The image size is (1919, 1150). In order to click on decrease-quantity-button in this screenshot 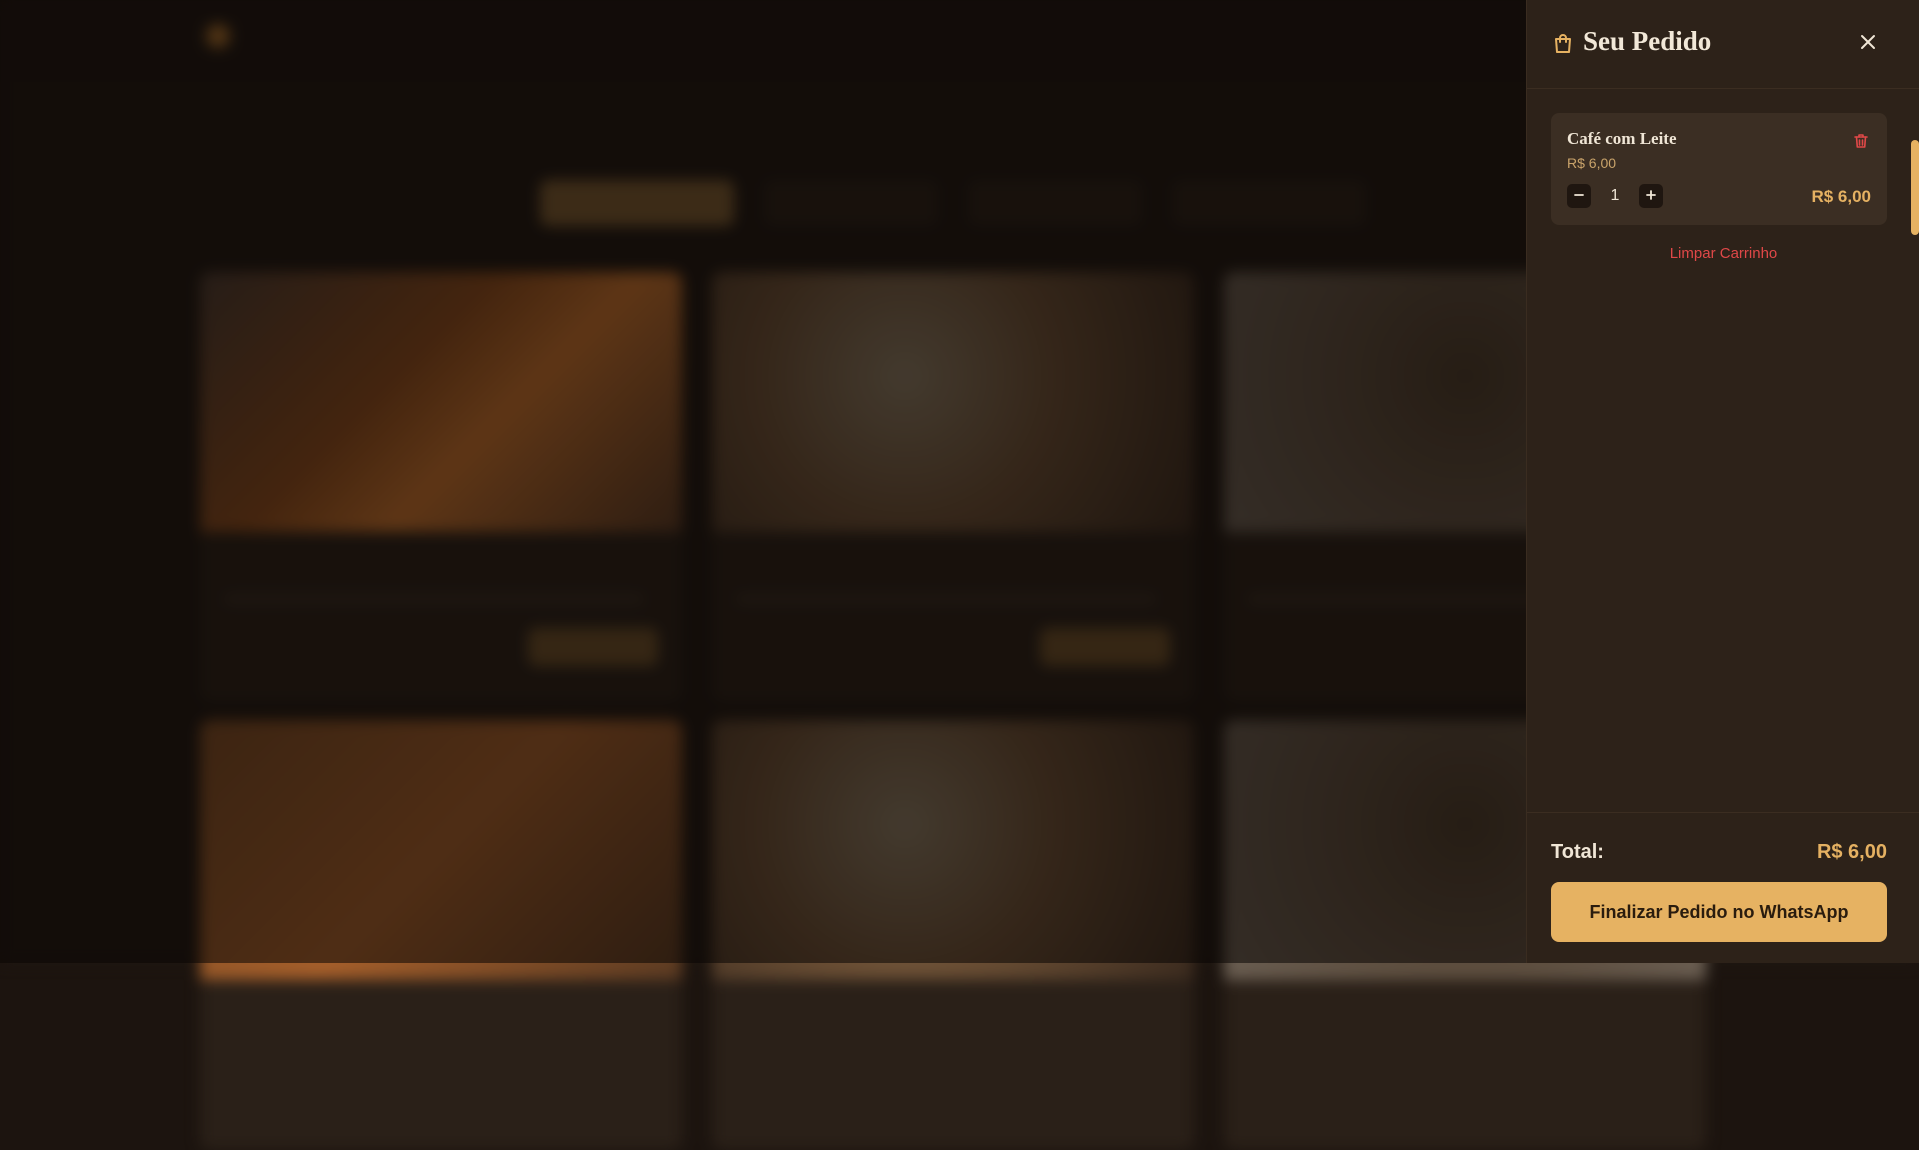, I will do `click(1579, 196)`.